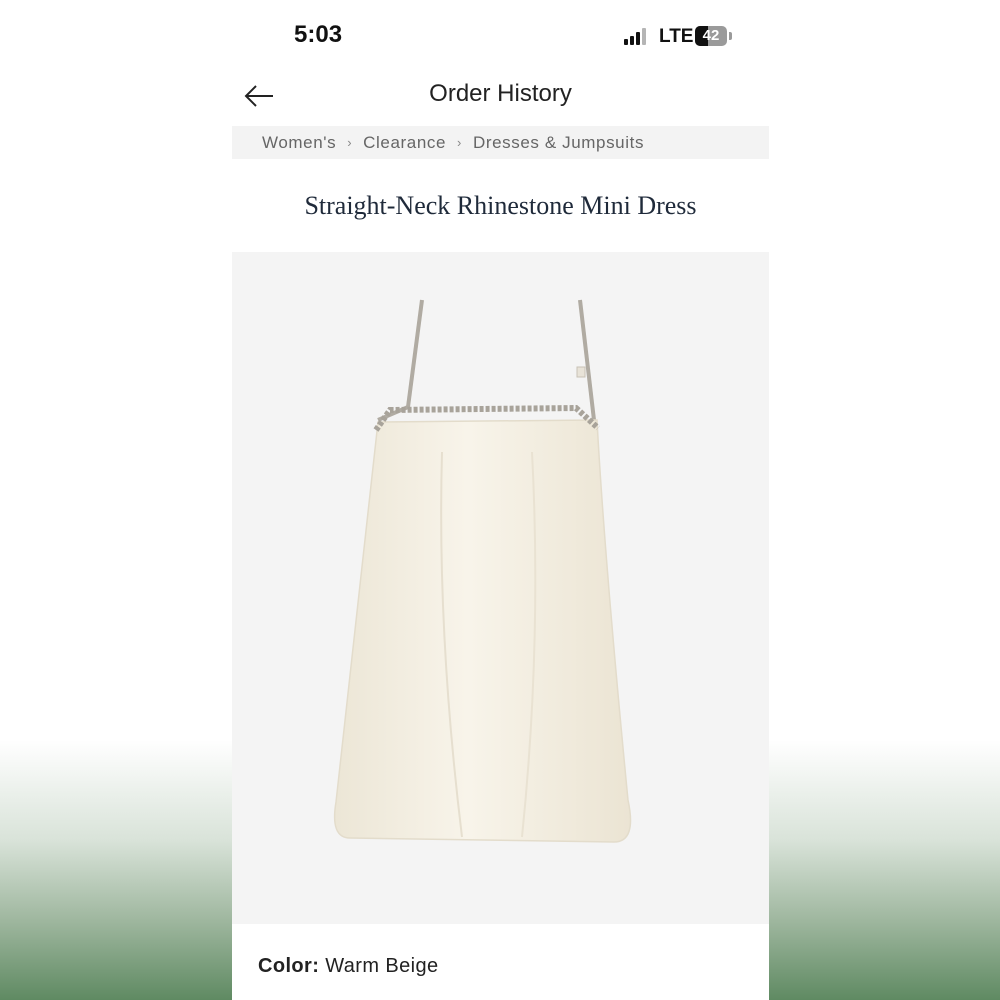 This screenshot has width=1000, height=1000. I want to click on dress-body, so click(482, 631).